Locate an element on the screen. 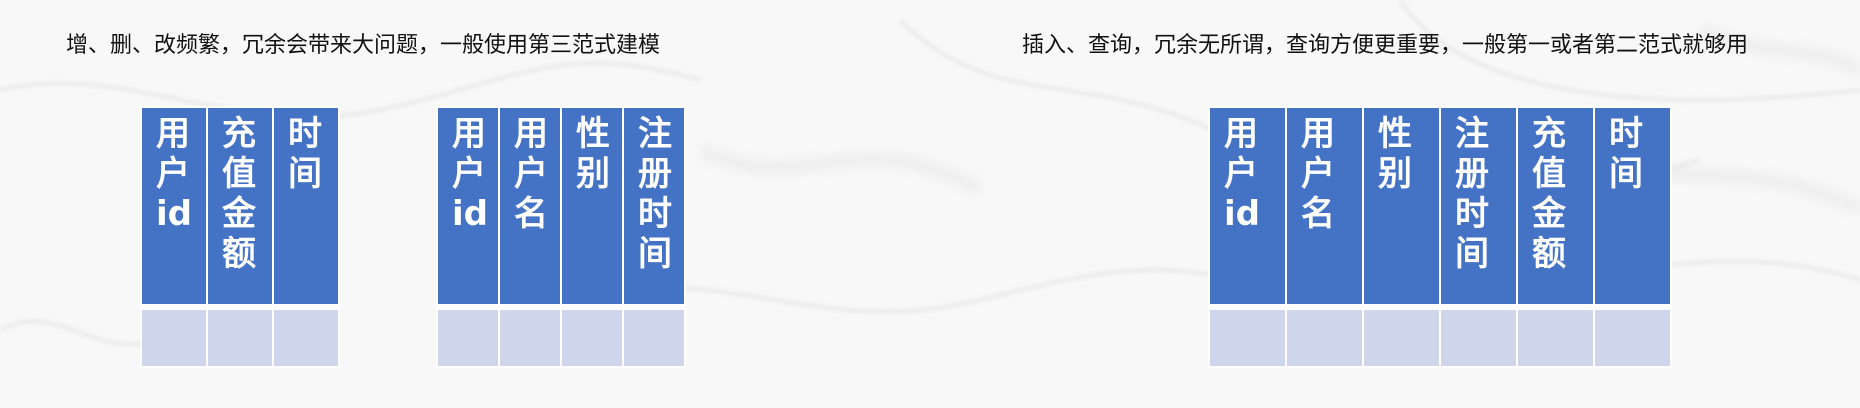 The width and height of the screenshot is (1860, 408). recharge-table: 用户id 充值金额 时间 is located at coordinates (240, 237).